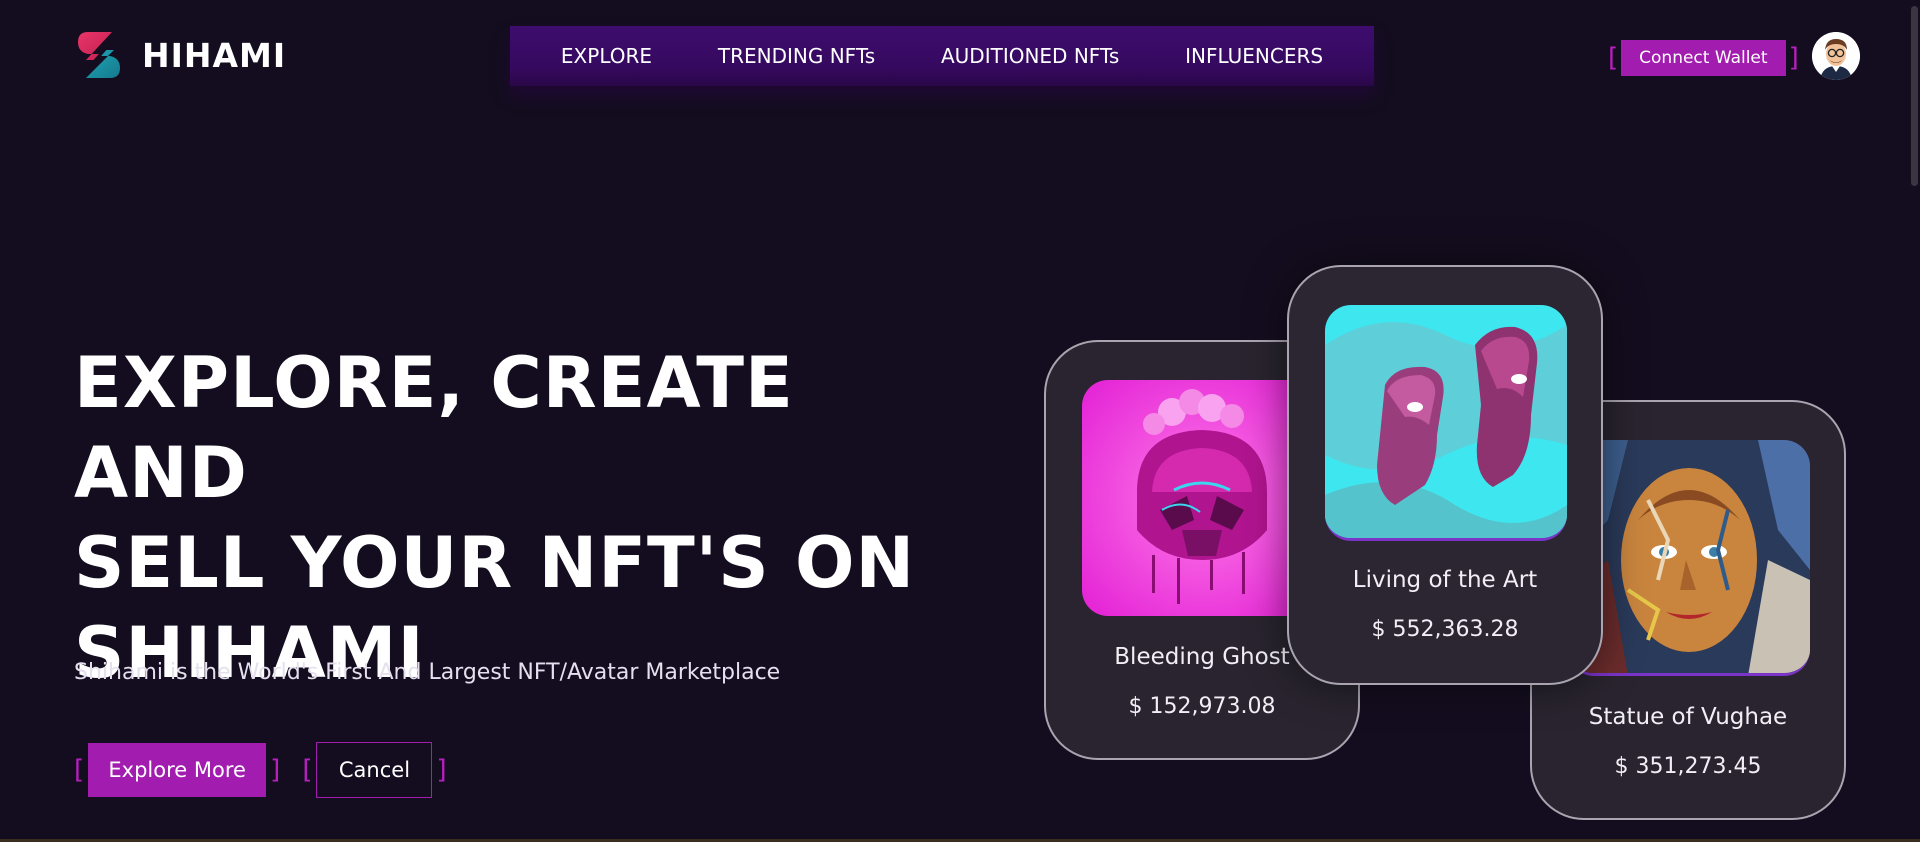  Describe the element at coordinates (1914, 96) in the screenshot. I see `page-scrollbar` at that location.